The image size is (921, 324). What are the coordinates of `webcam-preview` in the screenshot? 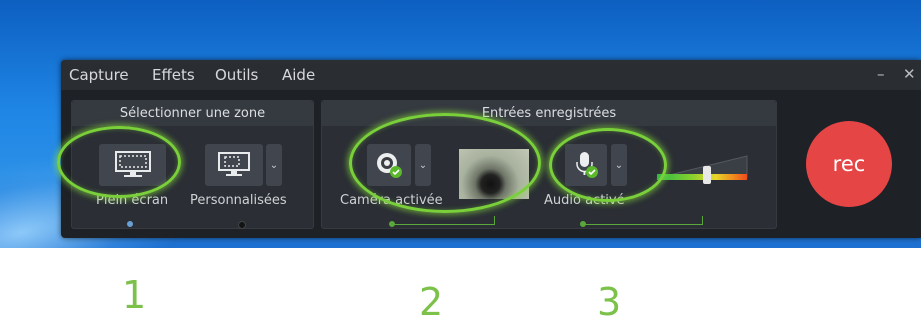 It's located at (494, 174).